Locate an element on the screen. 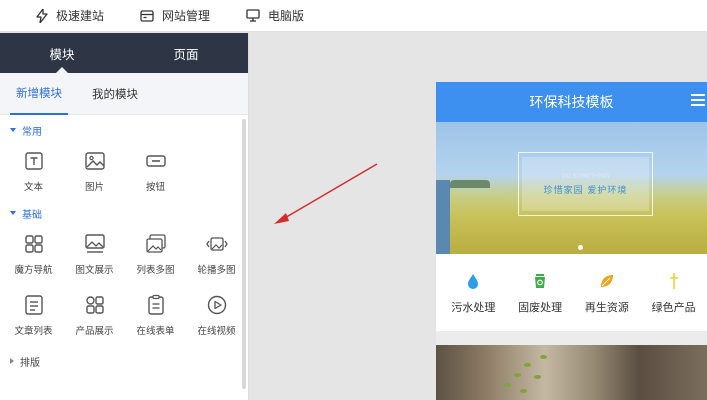 The image size is (707, 400). category-basic-label: 基础 is located at coordinates (32, 215).